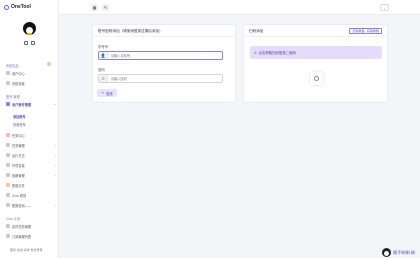 The width and height of the screenshot is (420, 258). I want to click on sidebar-item-env-vars: 环境变量 ›, so click(31, 165).